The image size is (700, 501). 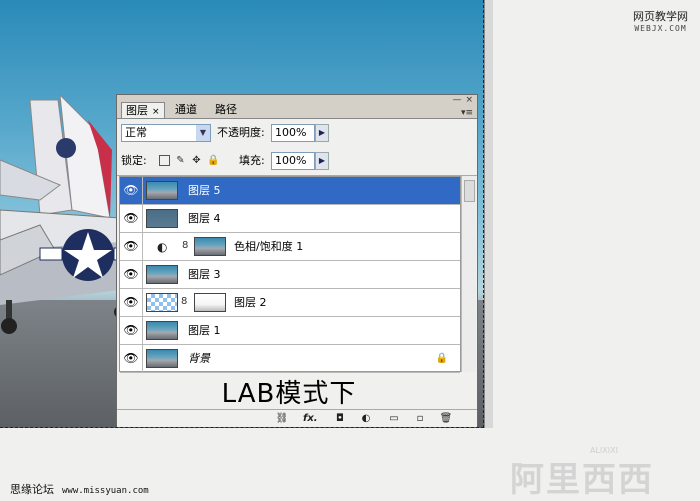 I want to click on lock-label: 锁定:, so click(x=134, y=160).